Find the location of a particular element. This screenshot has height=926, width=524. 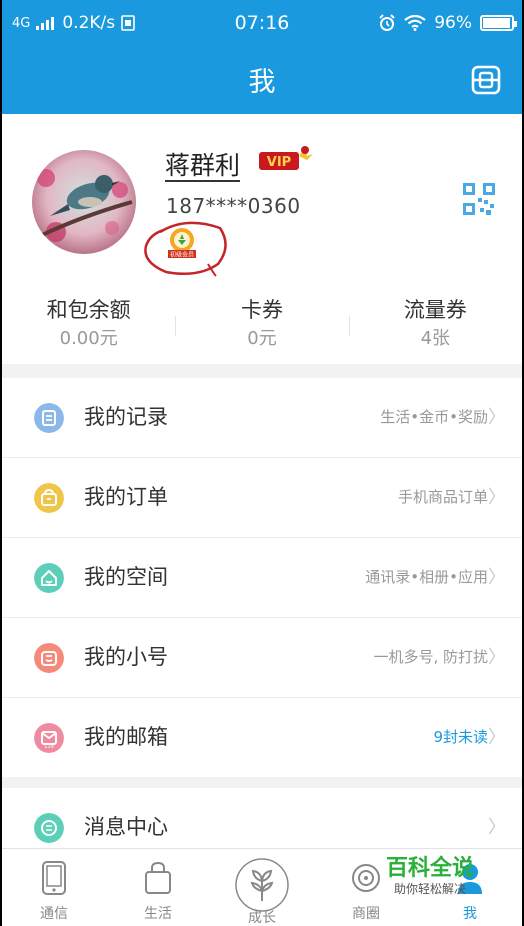

status-right: 96% is located at coordinates (447, 23).